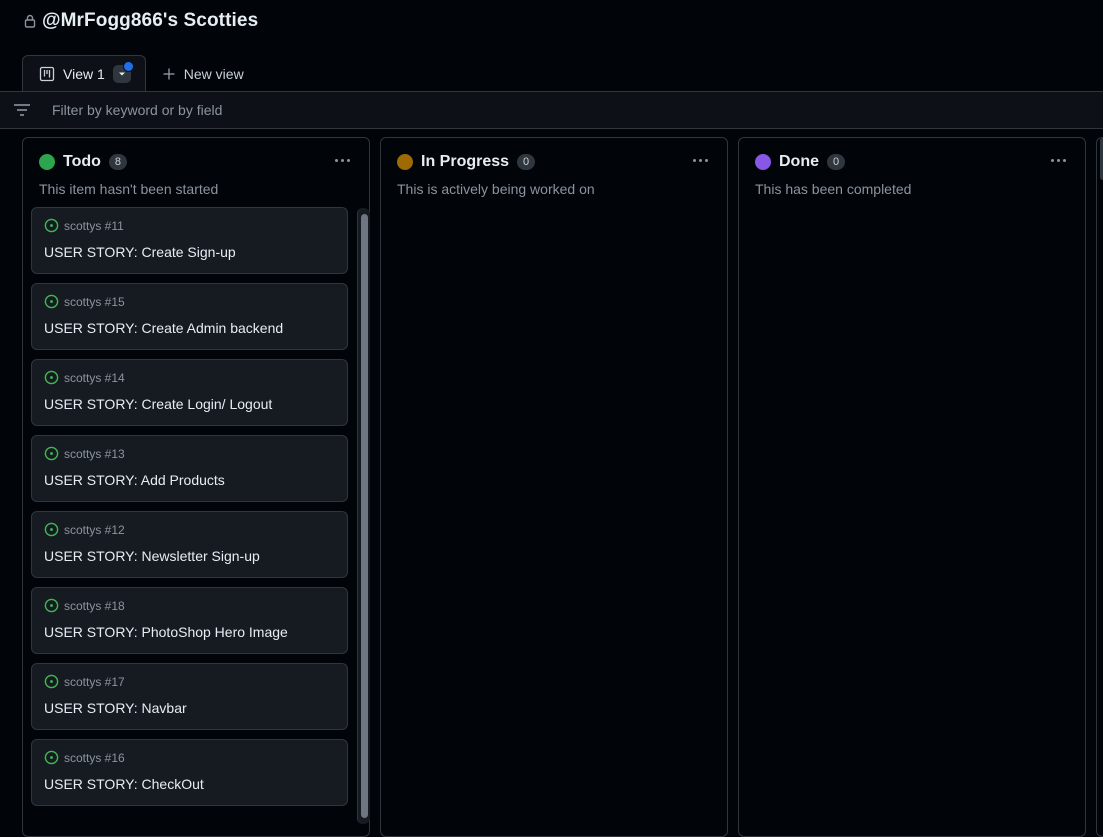  I want to click on card-repo-link: scottys #14, so click(94, 378).